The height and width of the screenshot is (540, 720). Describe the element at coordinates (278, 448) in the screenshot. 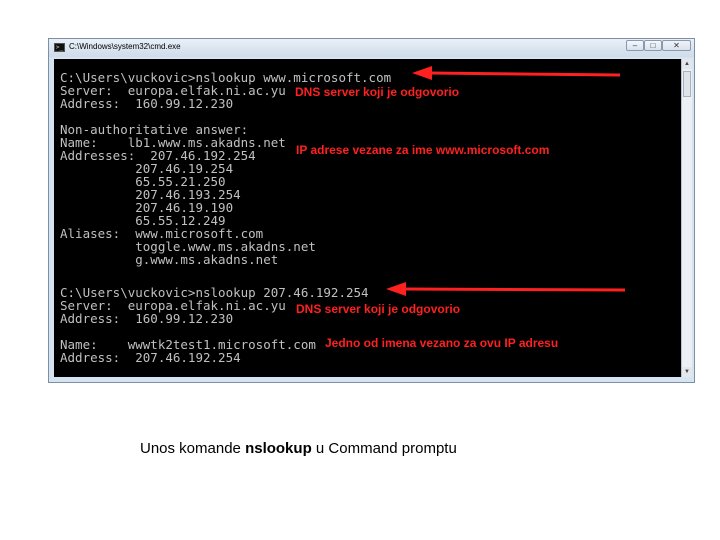

I see `caption-command: nslookup` at that location.